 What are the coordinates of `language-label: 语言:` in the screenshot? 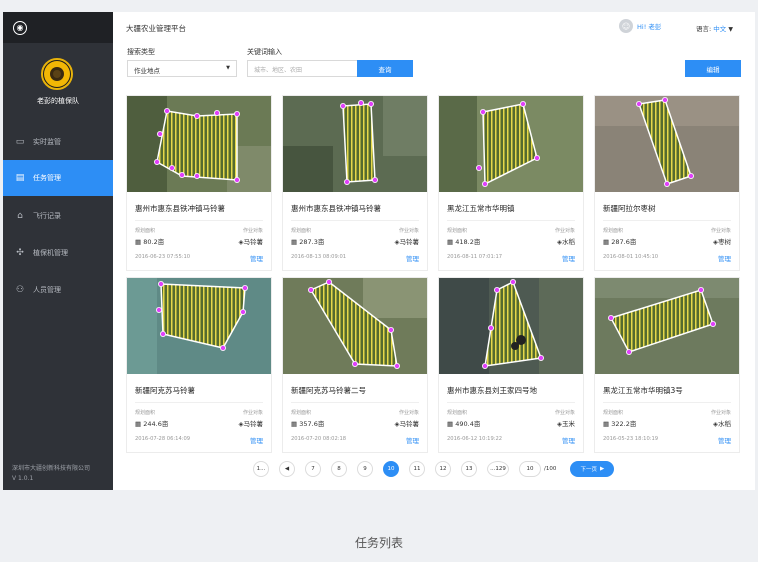 It's located at (704, 29).